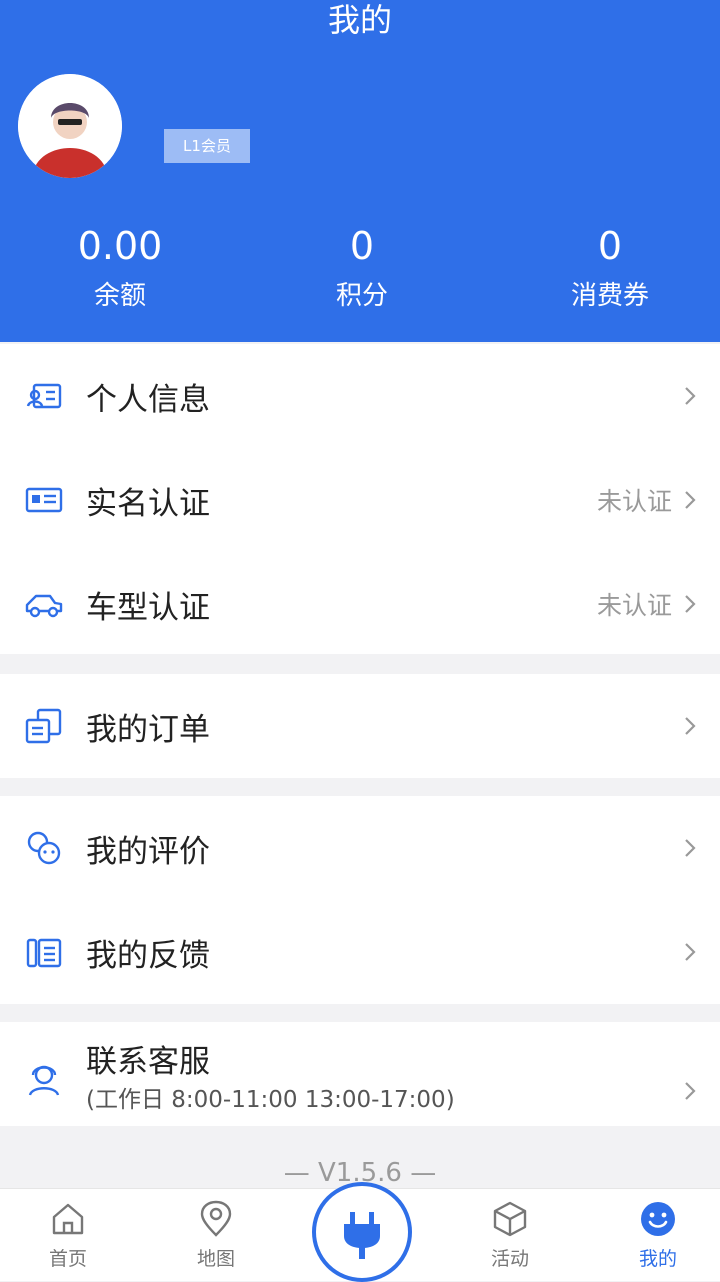 The width and height of the screenshot is (720, 1282). What do you see at coordinates (658, 1219) in the screenshot?
I see `smiley-icon` at bounding box center [658, 1219].